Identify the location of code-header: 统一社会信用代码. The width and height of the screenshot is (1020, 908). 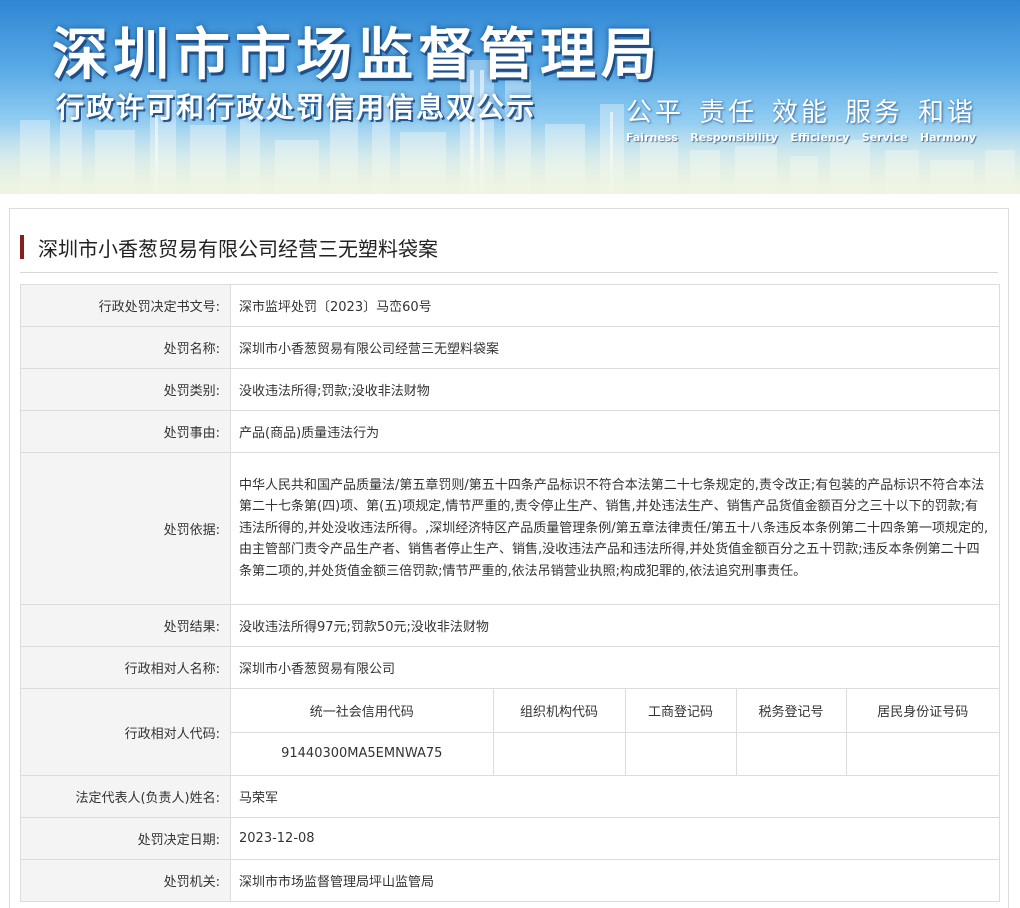
(362, 711).